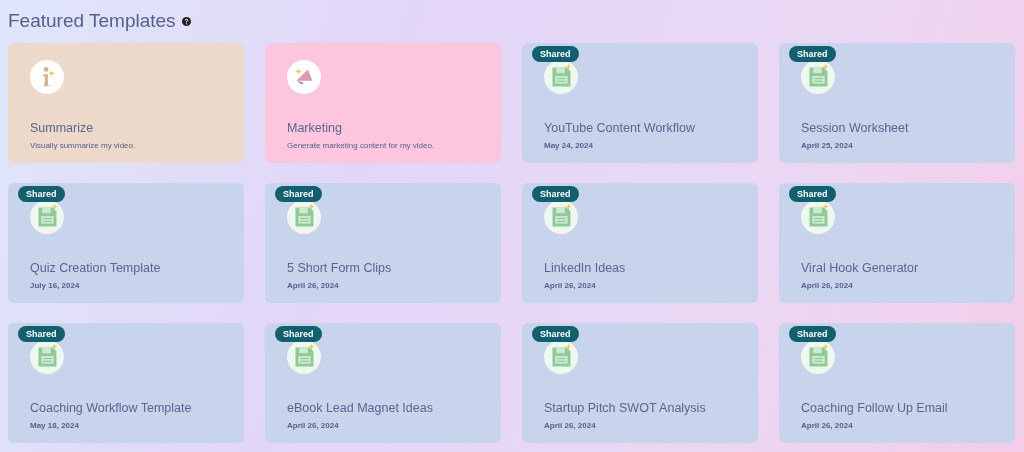 This screenshot has width=1024, height=452. Describe the element at coordinates (897, 243) in the screenshot. I see `template-card: Shared Viral Hook Generator April 26, 2024` at that location.